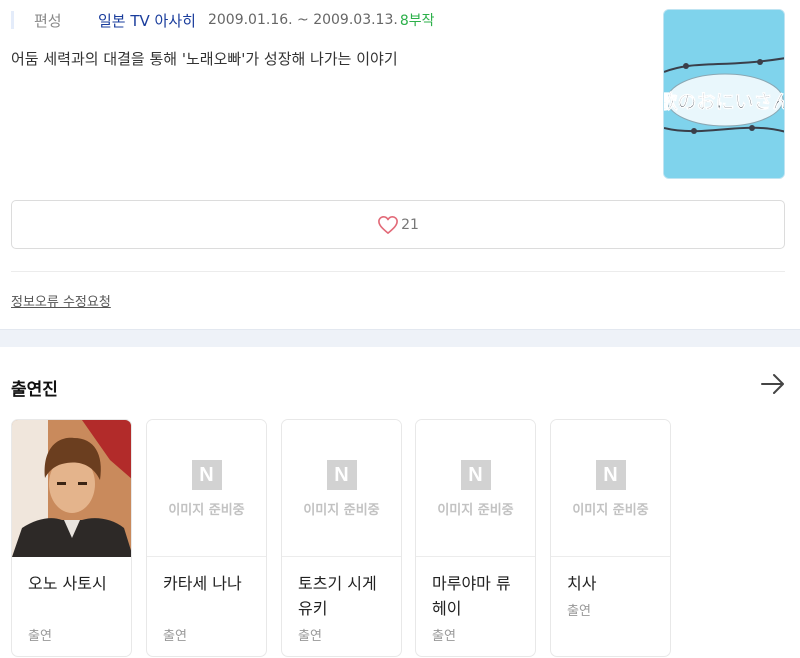 This screenshot has height=658, width=800. What do you see at coordinates (417, 21) in the screenshot?
I see `episode-count: 8부작` at bounding box center [417, 21].